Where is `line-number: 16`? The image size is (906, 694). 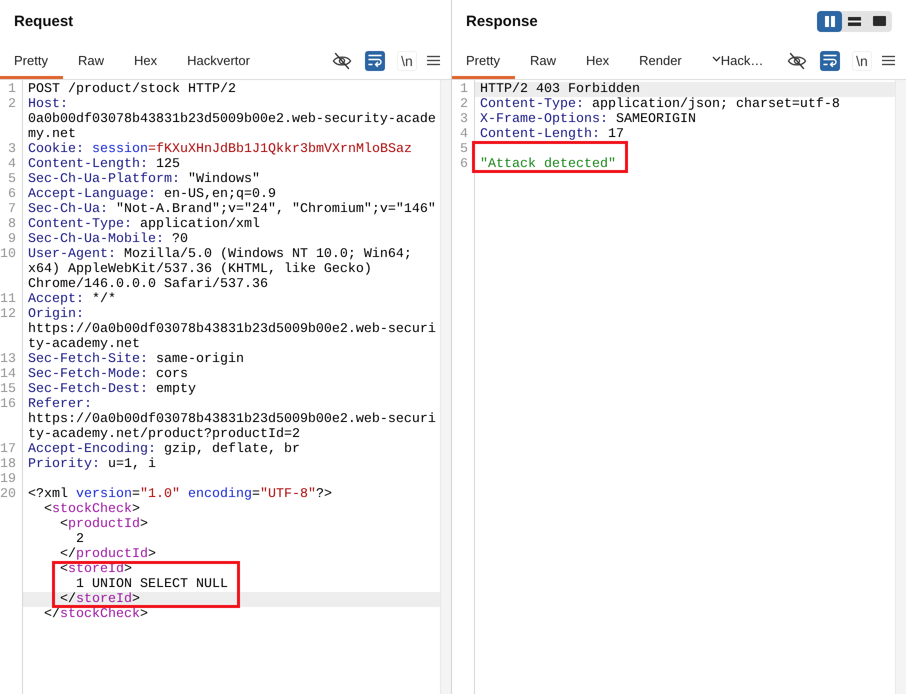
line-number: 16 is located at coordinates (8, 404).